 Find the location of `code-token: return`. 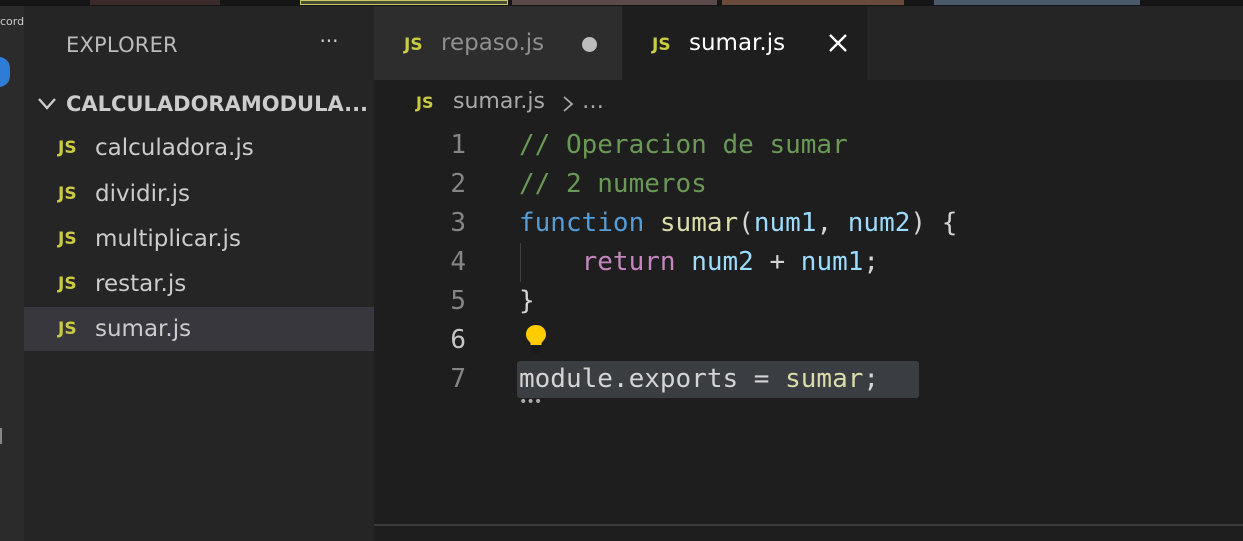

code-token: return is located at coordinates (628, 262).